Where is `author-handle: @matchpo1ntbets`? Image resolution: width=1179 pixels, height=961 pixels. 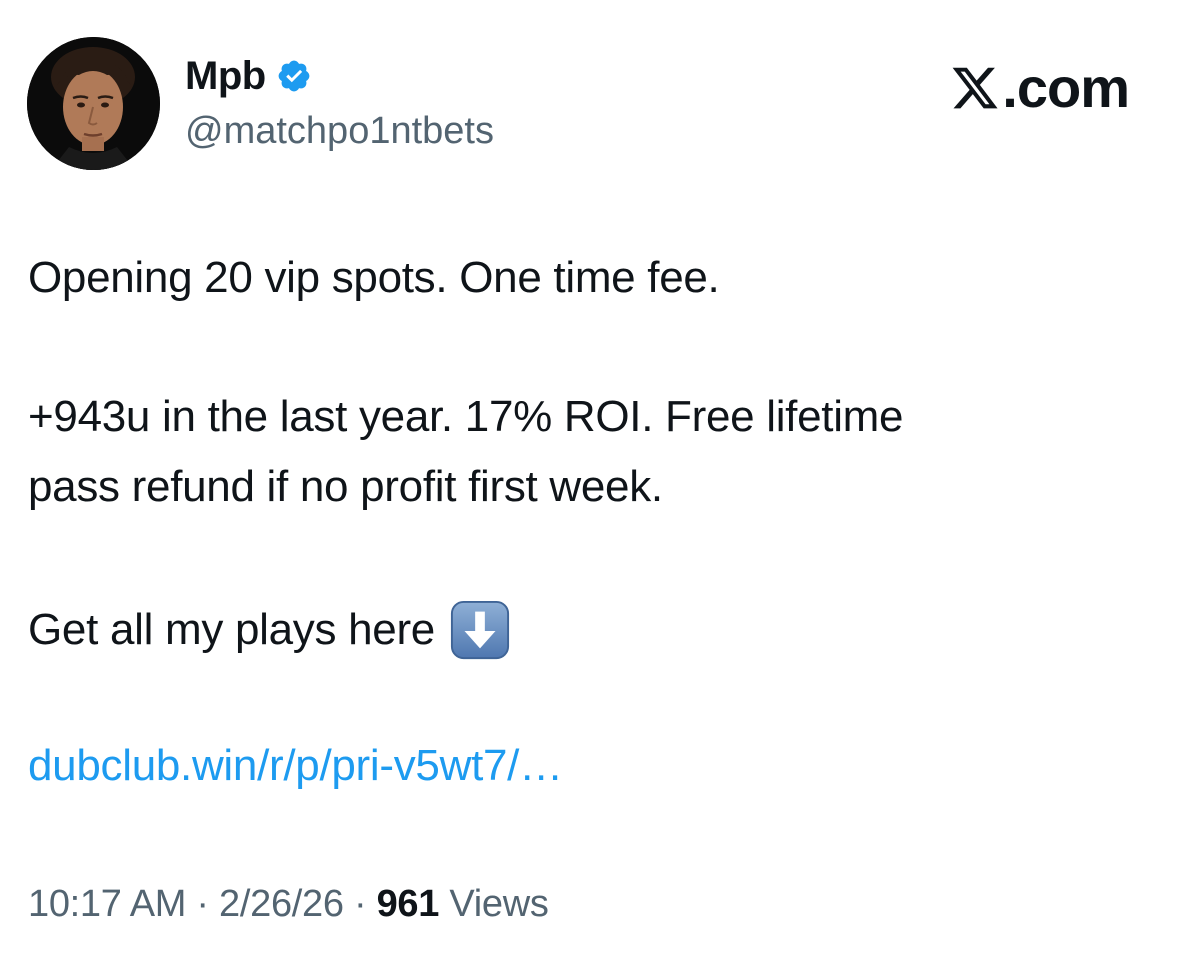
author-handle: @matchpo1ntbets is located at coordinates (339, 131).